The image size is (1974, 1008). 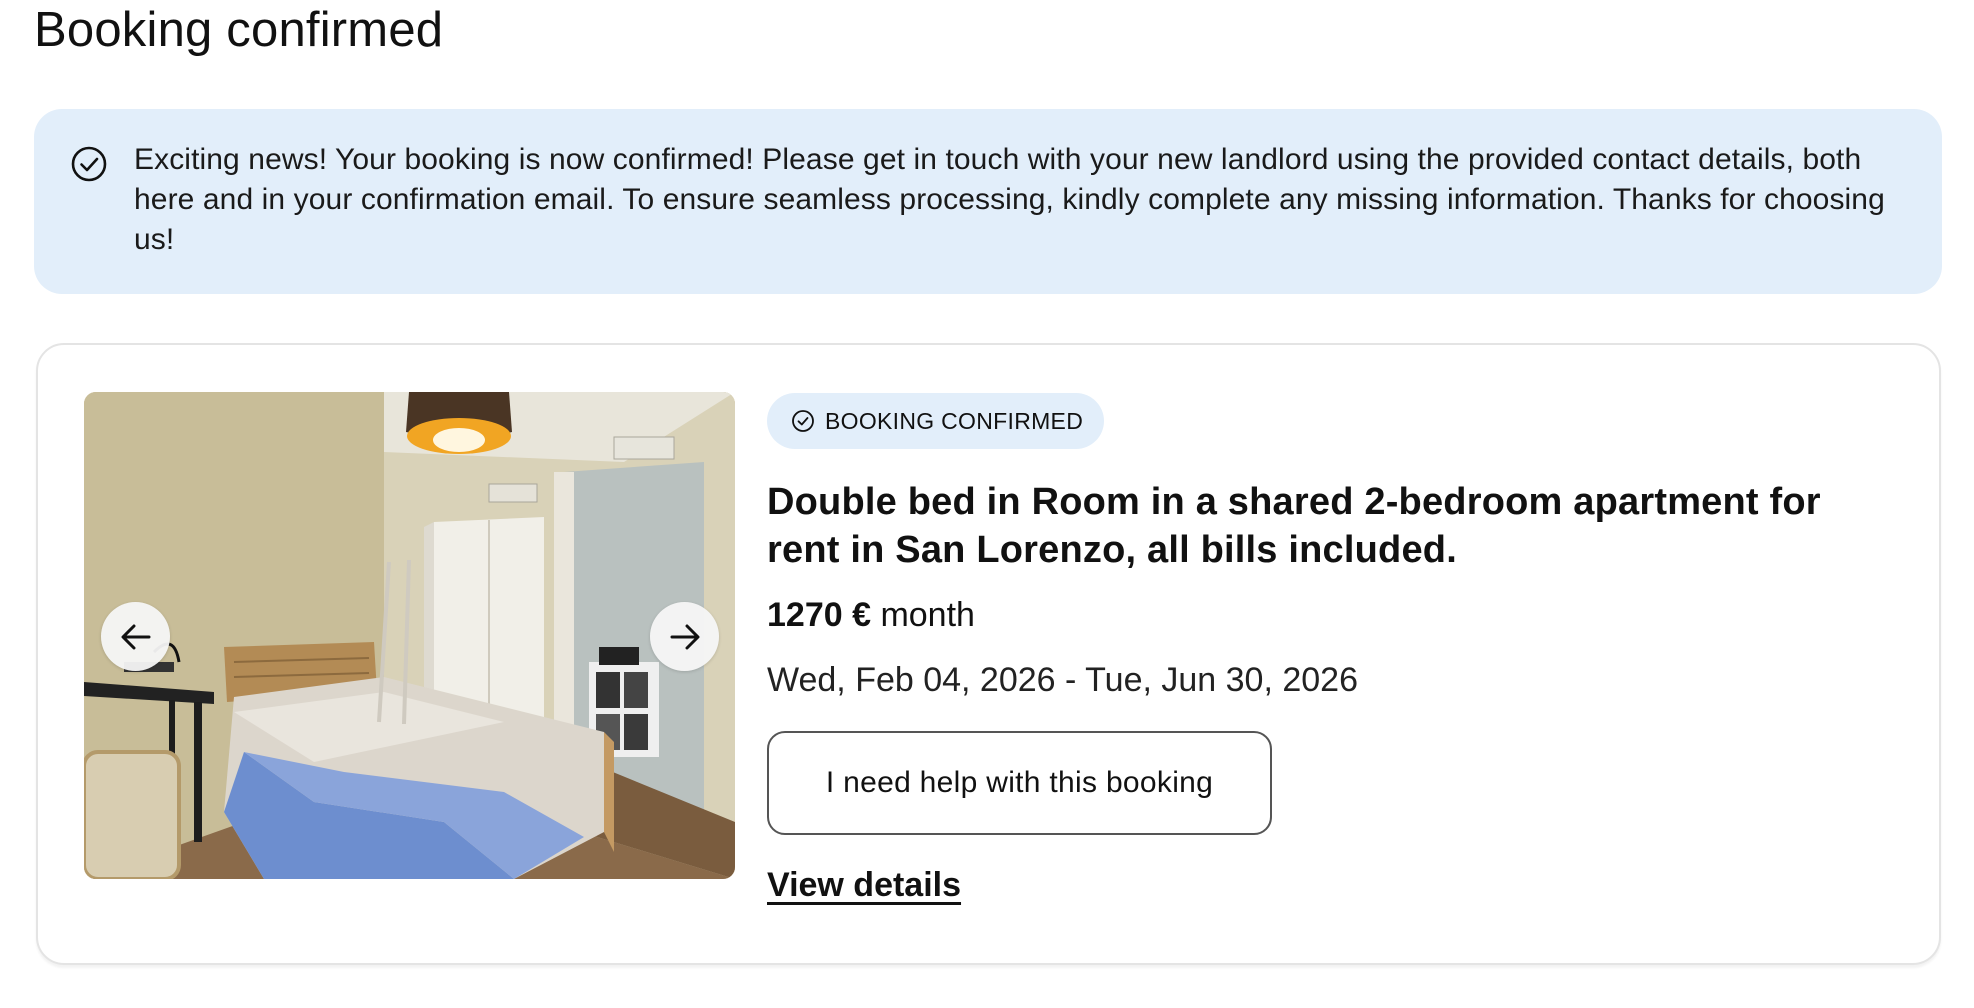 I want to click on price-period: month, so click(x=927, y=615).